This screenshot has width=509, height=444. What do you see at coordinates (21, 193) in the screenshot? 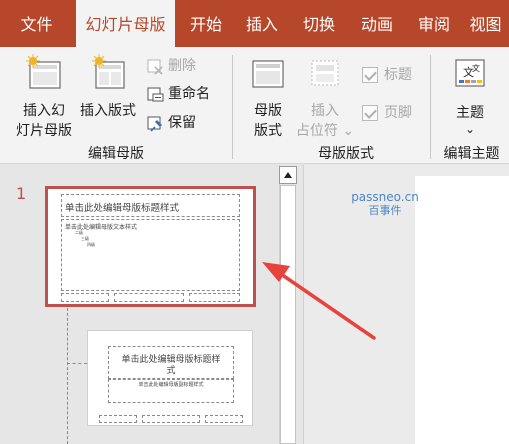
I see `slide-number: 1` at bounding box center [21, 193].